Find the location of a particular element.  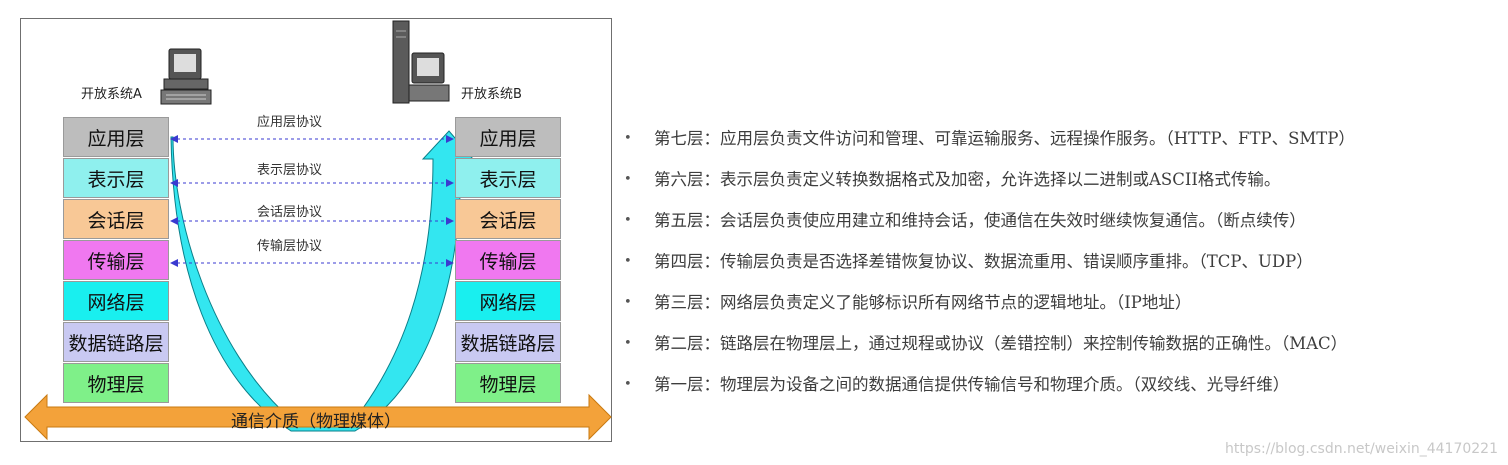

description-text: 第三层：网络层负责定义了能够标识所有网络节点的逻辑地址。（IP地址） is located at coordinates (923, 302).